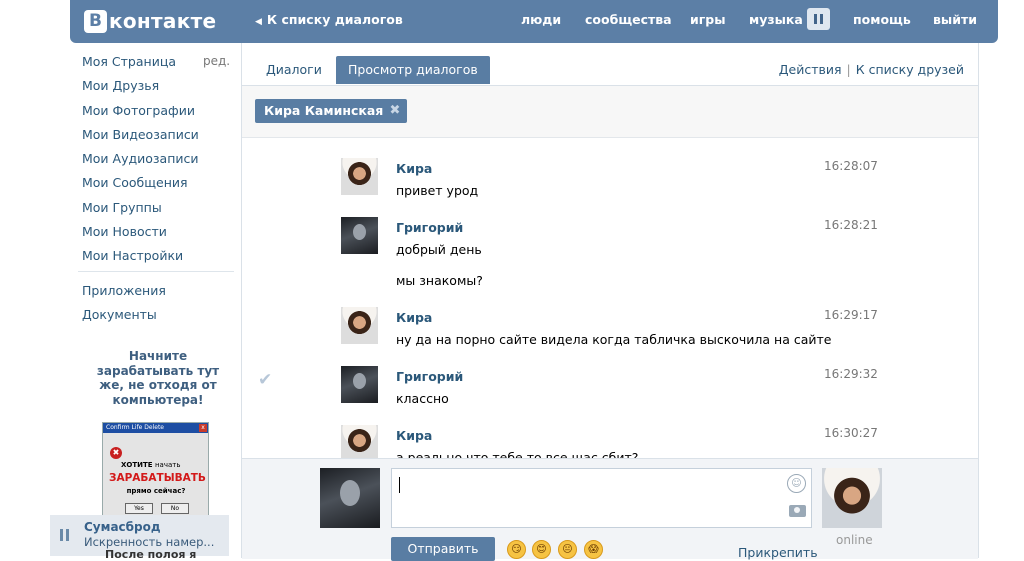 Image resolution: width=1024 pixels, height=561 pixels. What do you see at coordinates (516, 549) in the screenshot?
I see `wink-emoji-icon: 😏` at bounding box center [516, 549].